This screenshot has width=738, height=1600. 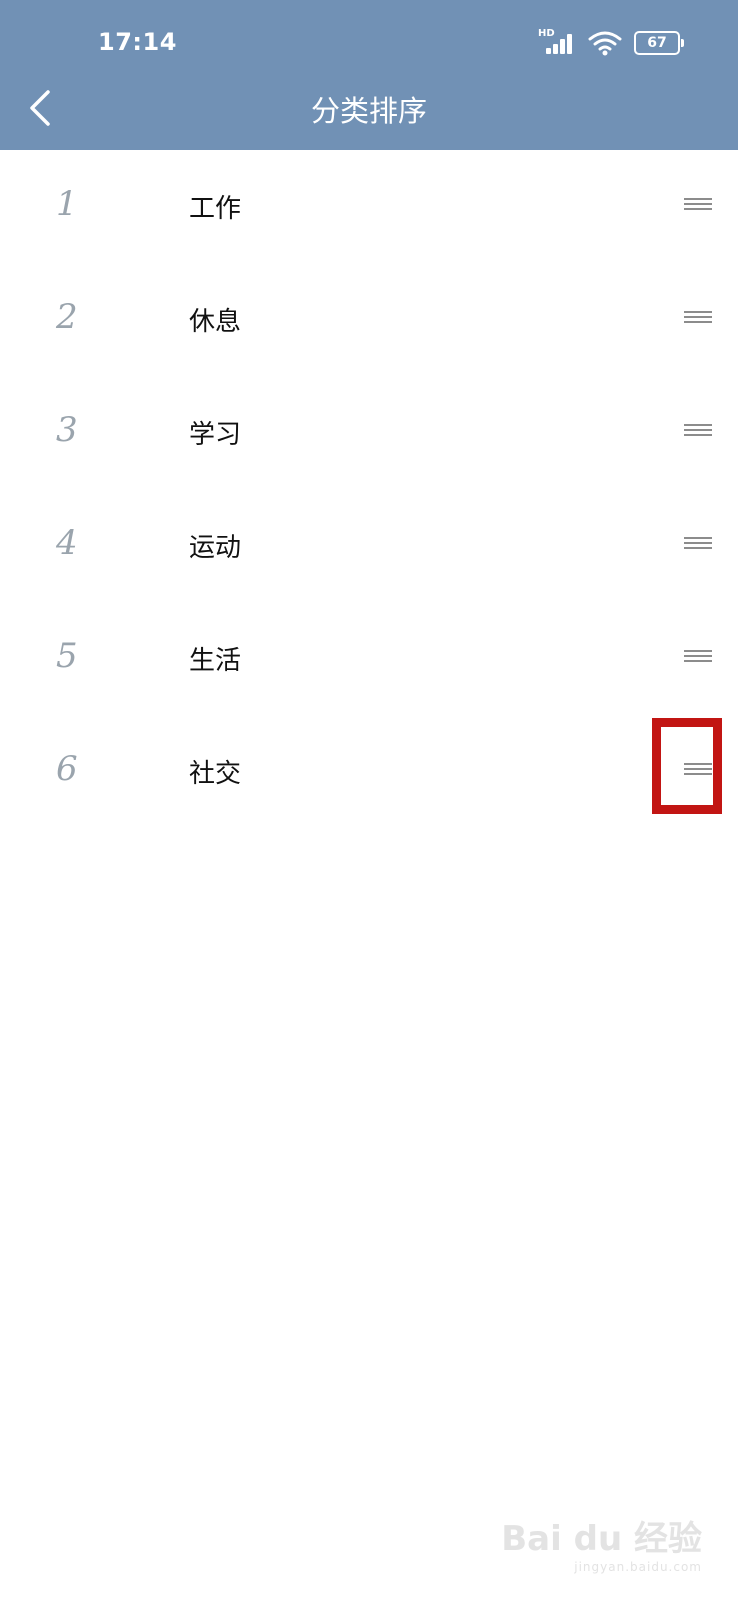 What do you see at coordinates (369, 771) in the screenshot?
I see `list-item: 6 社交` at bounding box center [369, 771].